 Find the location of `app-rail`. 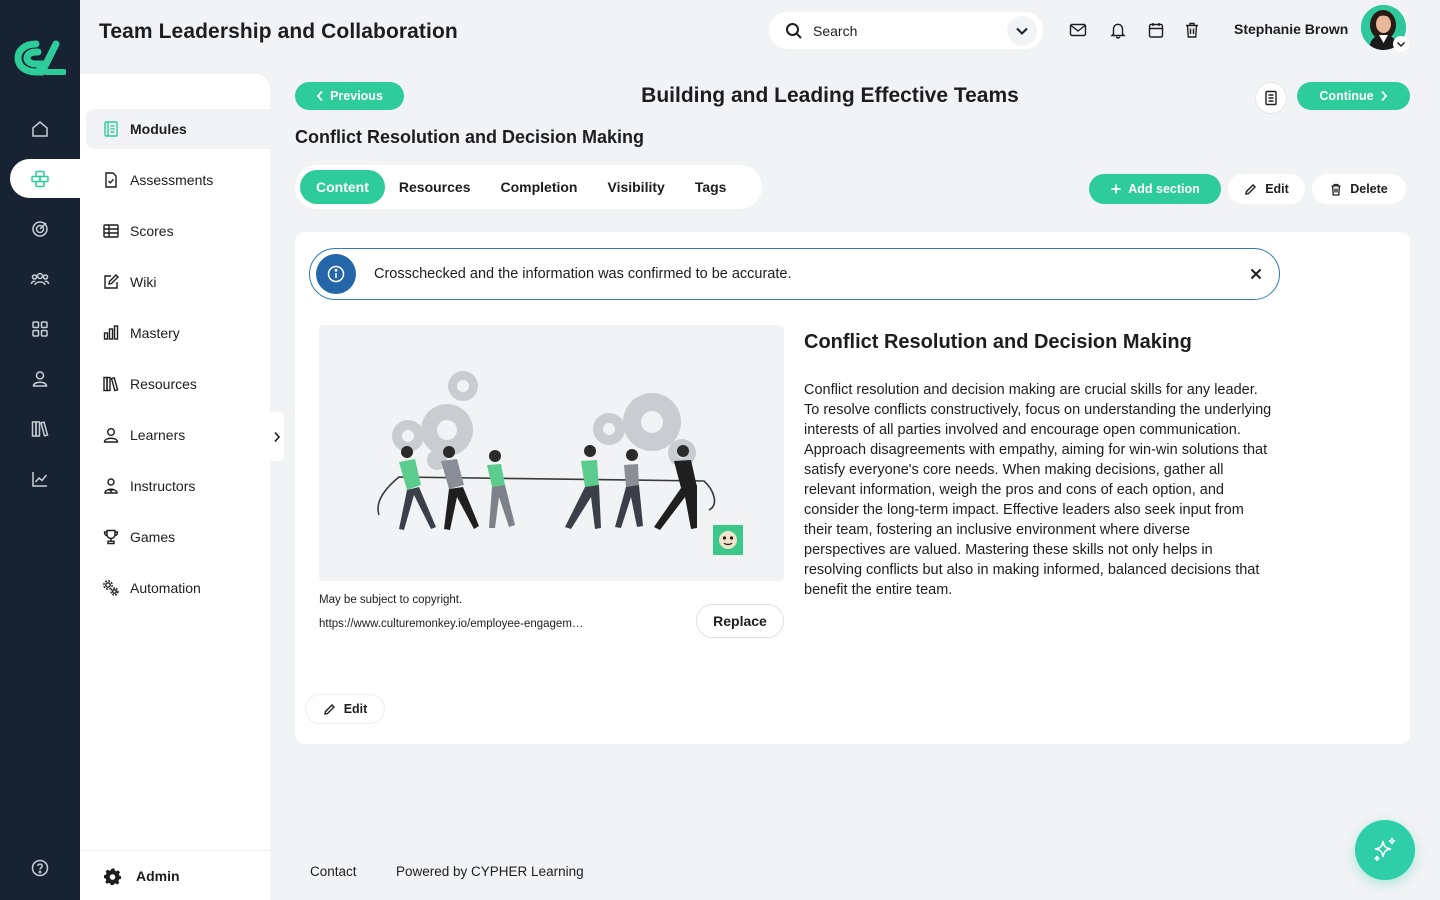

app-rail is located at coordinates (40, 450).